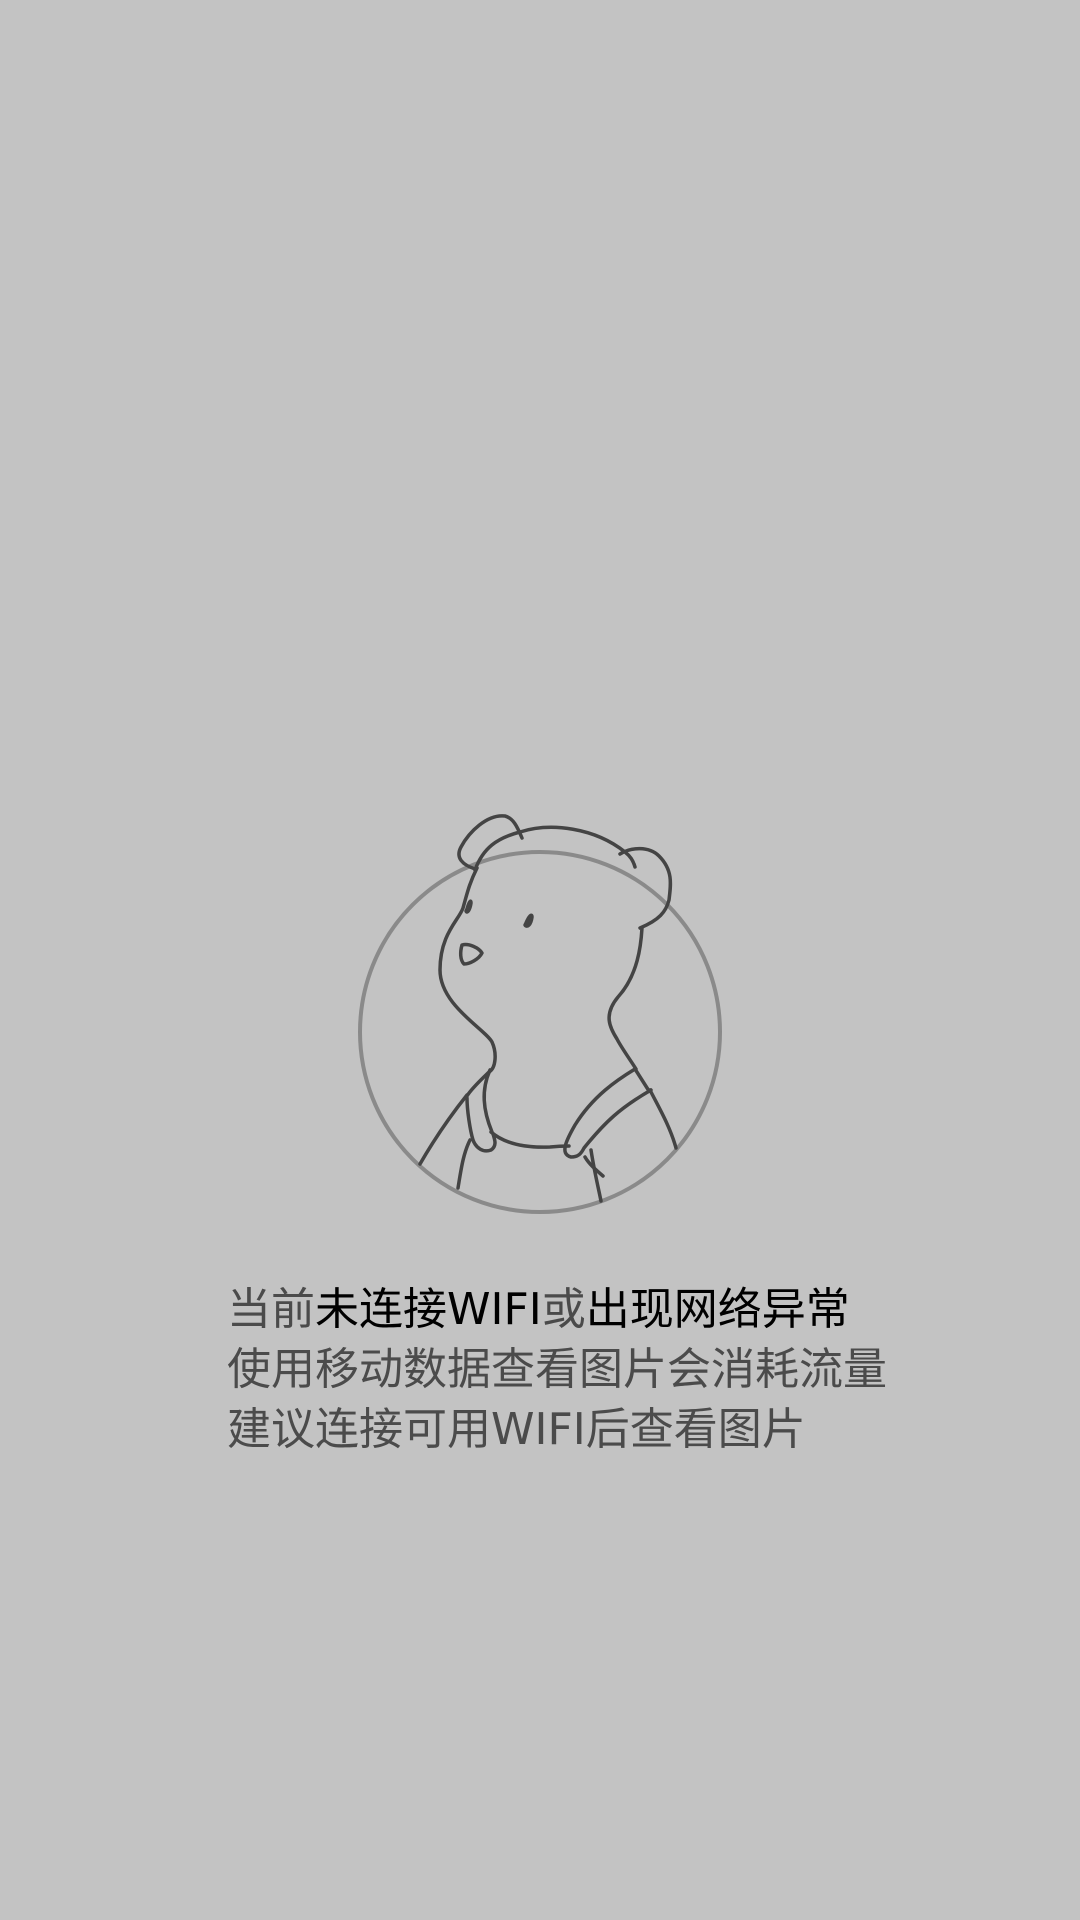 The width and height of the screenshot is (1080, 1920). What do you see at coordinates (428, 1309) in the screenshot?
I see `message-line-1-part-2: 未连接WIFI` at bounding box center [428, 1309].